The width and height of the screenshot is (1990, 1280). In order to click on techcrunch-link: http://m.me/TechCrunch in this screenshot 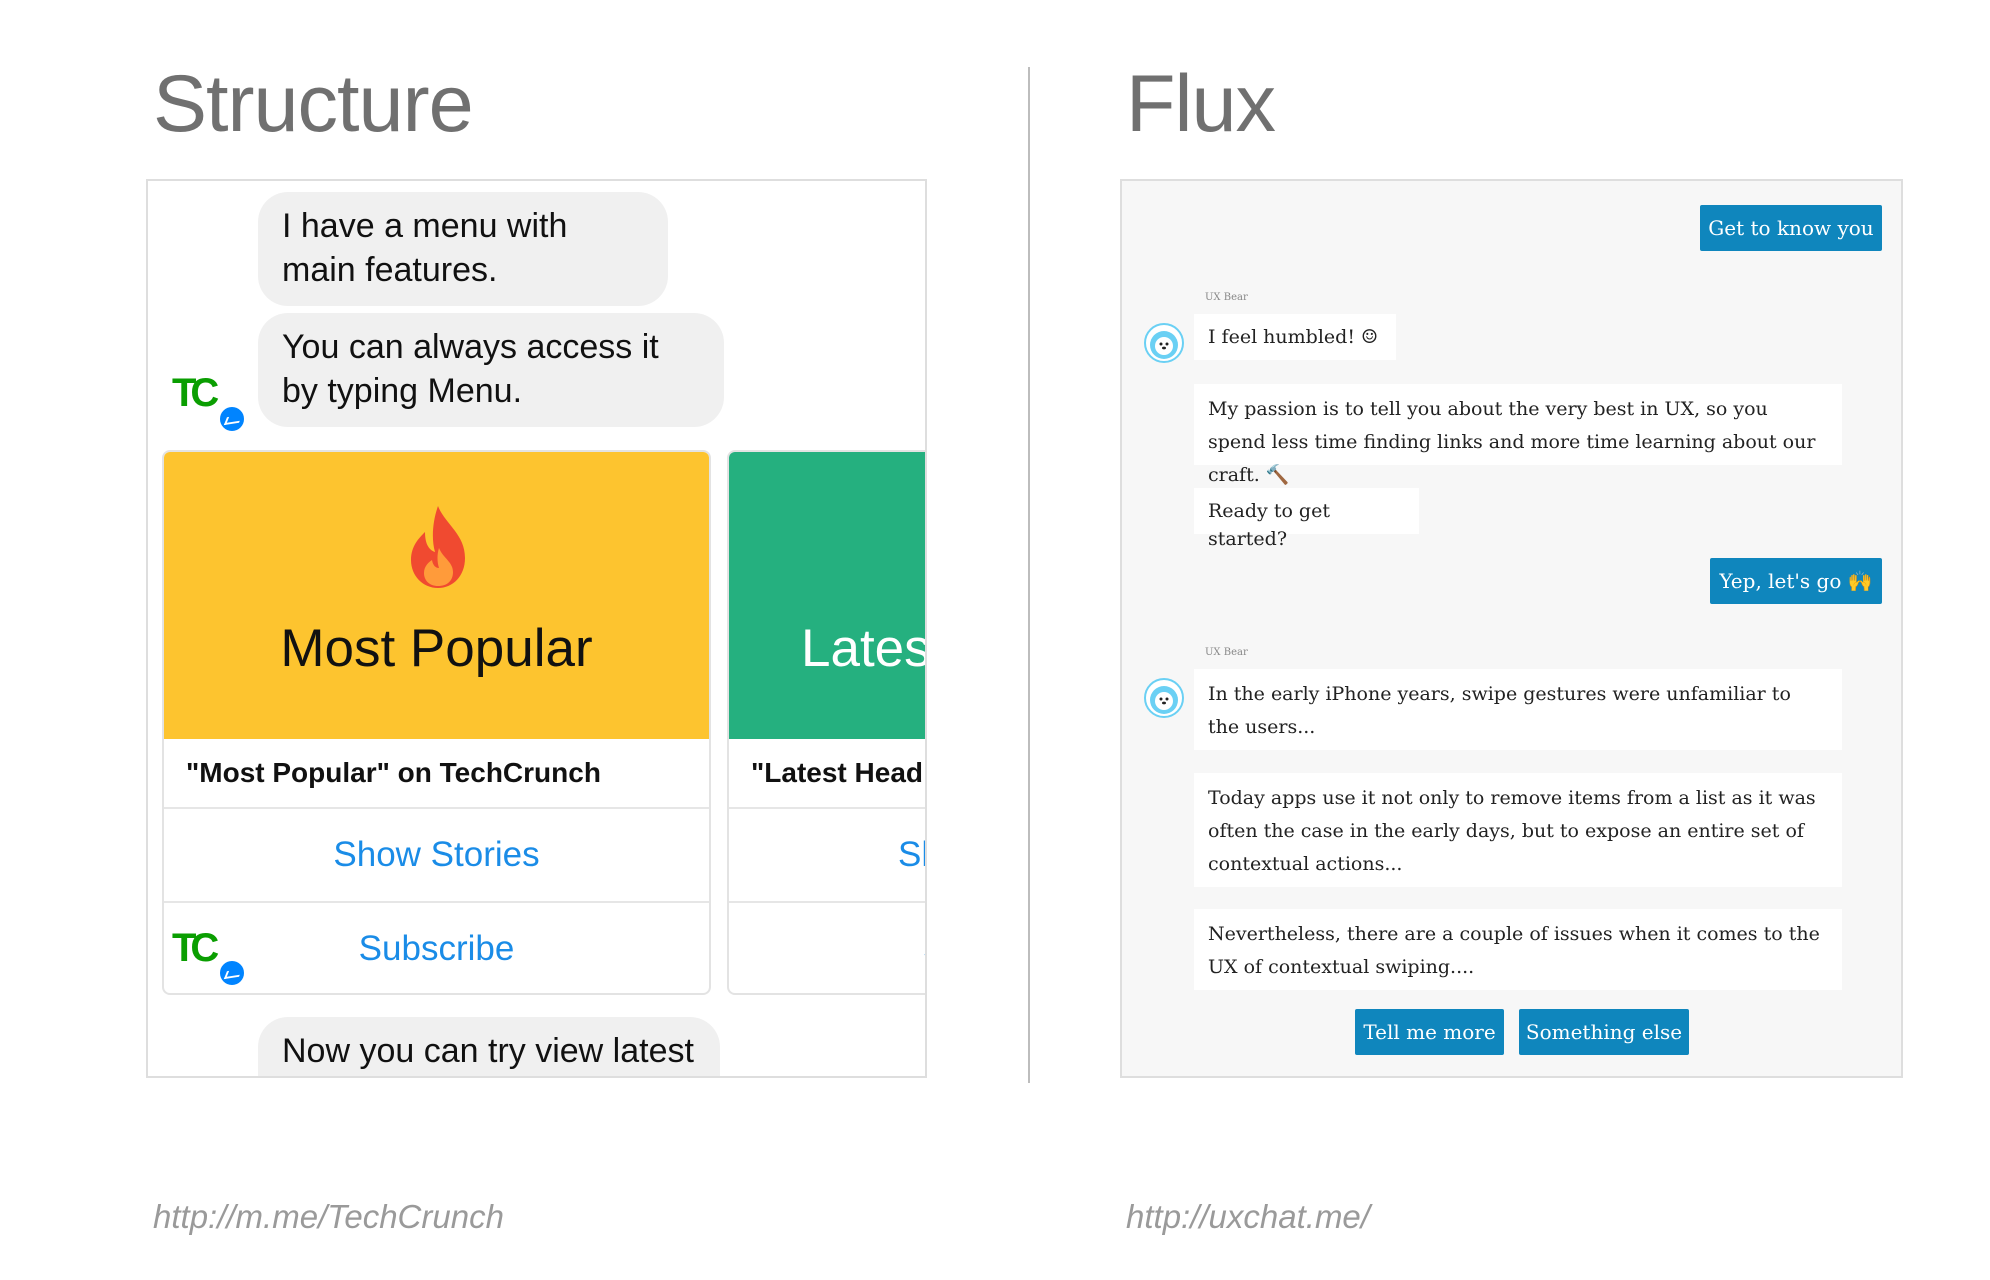, I will do `click(328, 1217)`.